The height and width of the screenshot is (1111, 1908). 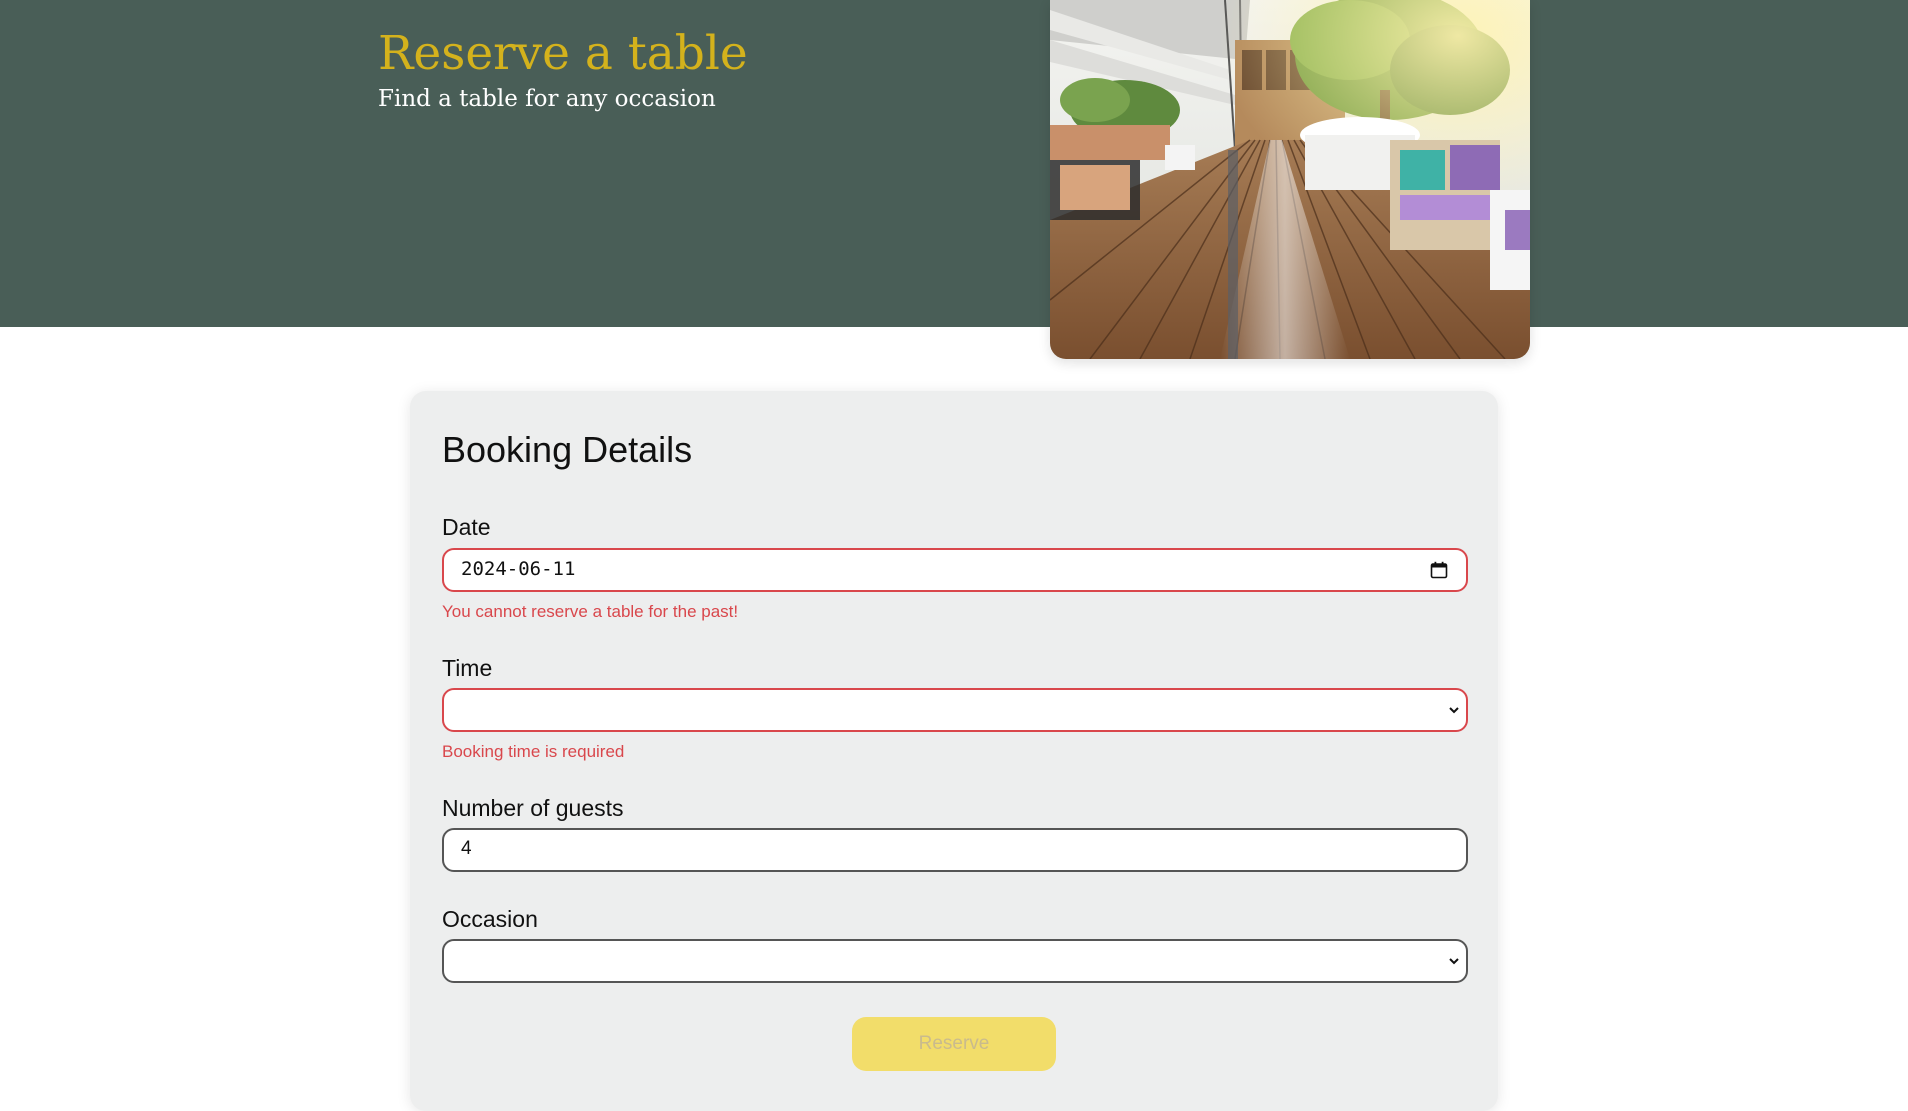 I want to click on calendar-icon, so click(x=1439, y=570).